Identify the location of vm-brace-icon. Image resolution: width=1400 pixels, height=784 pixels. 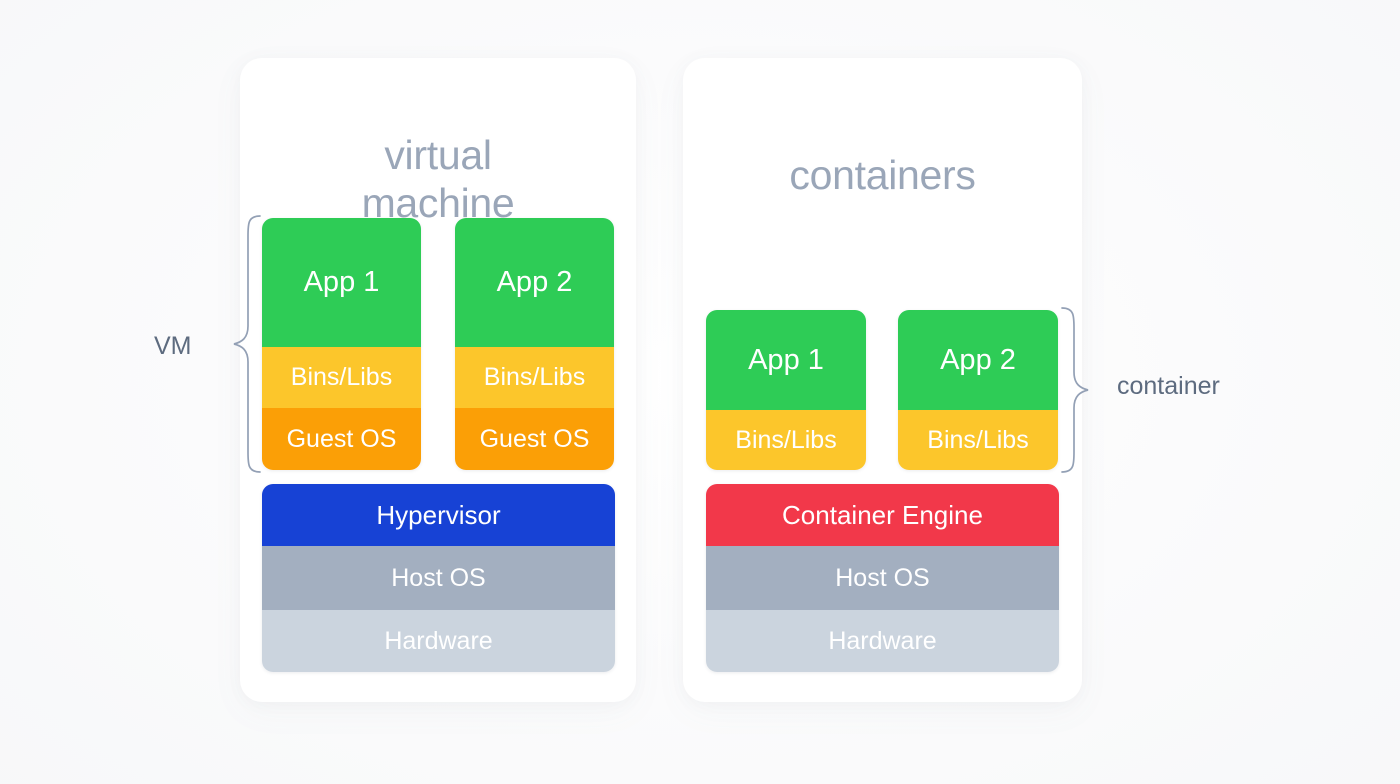
(247, 344).